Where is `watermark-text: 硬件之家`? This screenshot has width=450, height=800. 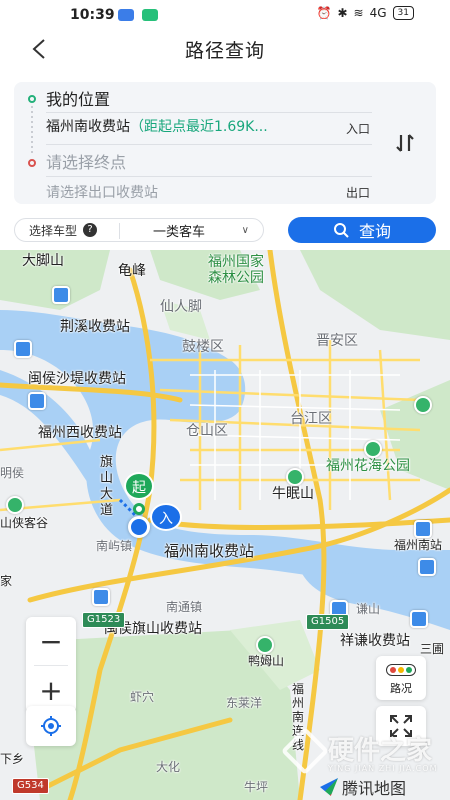
watermark-text: 硬件之家 is located at coordinates (380, 751).